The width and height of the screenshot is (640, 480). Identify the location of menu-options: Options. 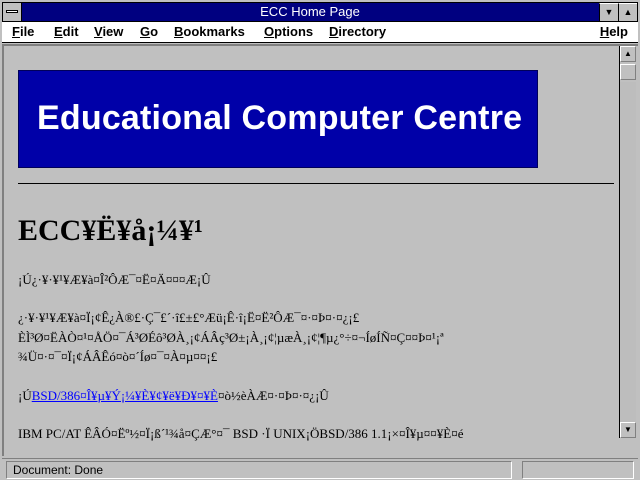
(288, 31).